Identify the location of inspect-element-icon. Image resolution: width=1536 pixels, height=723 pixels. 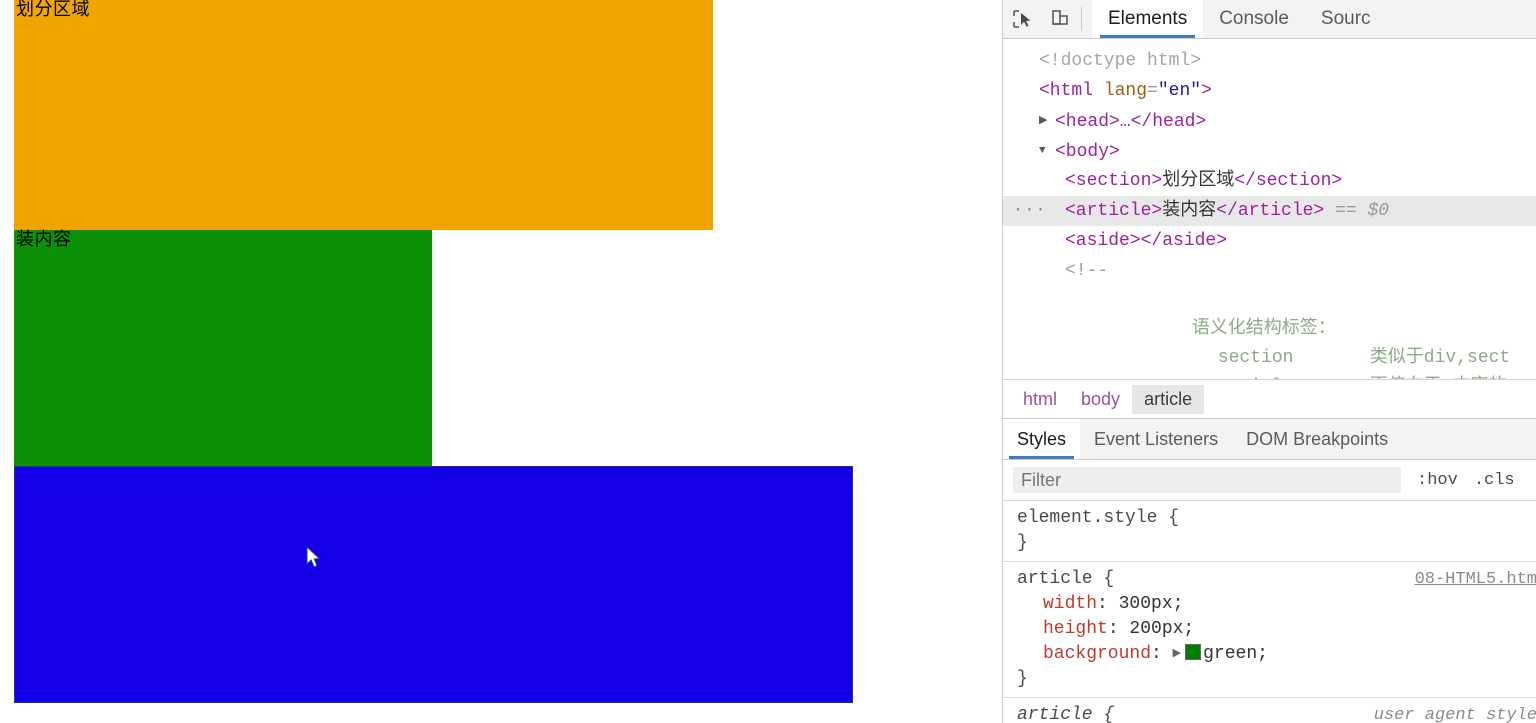
(1022, 19).